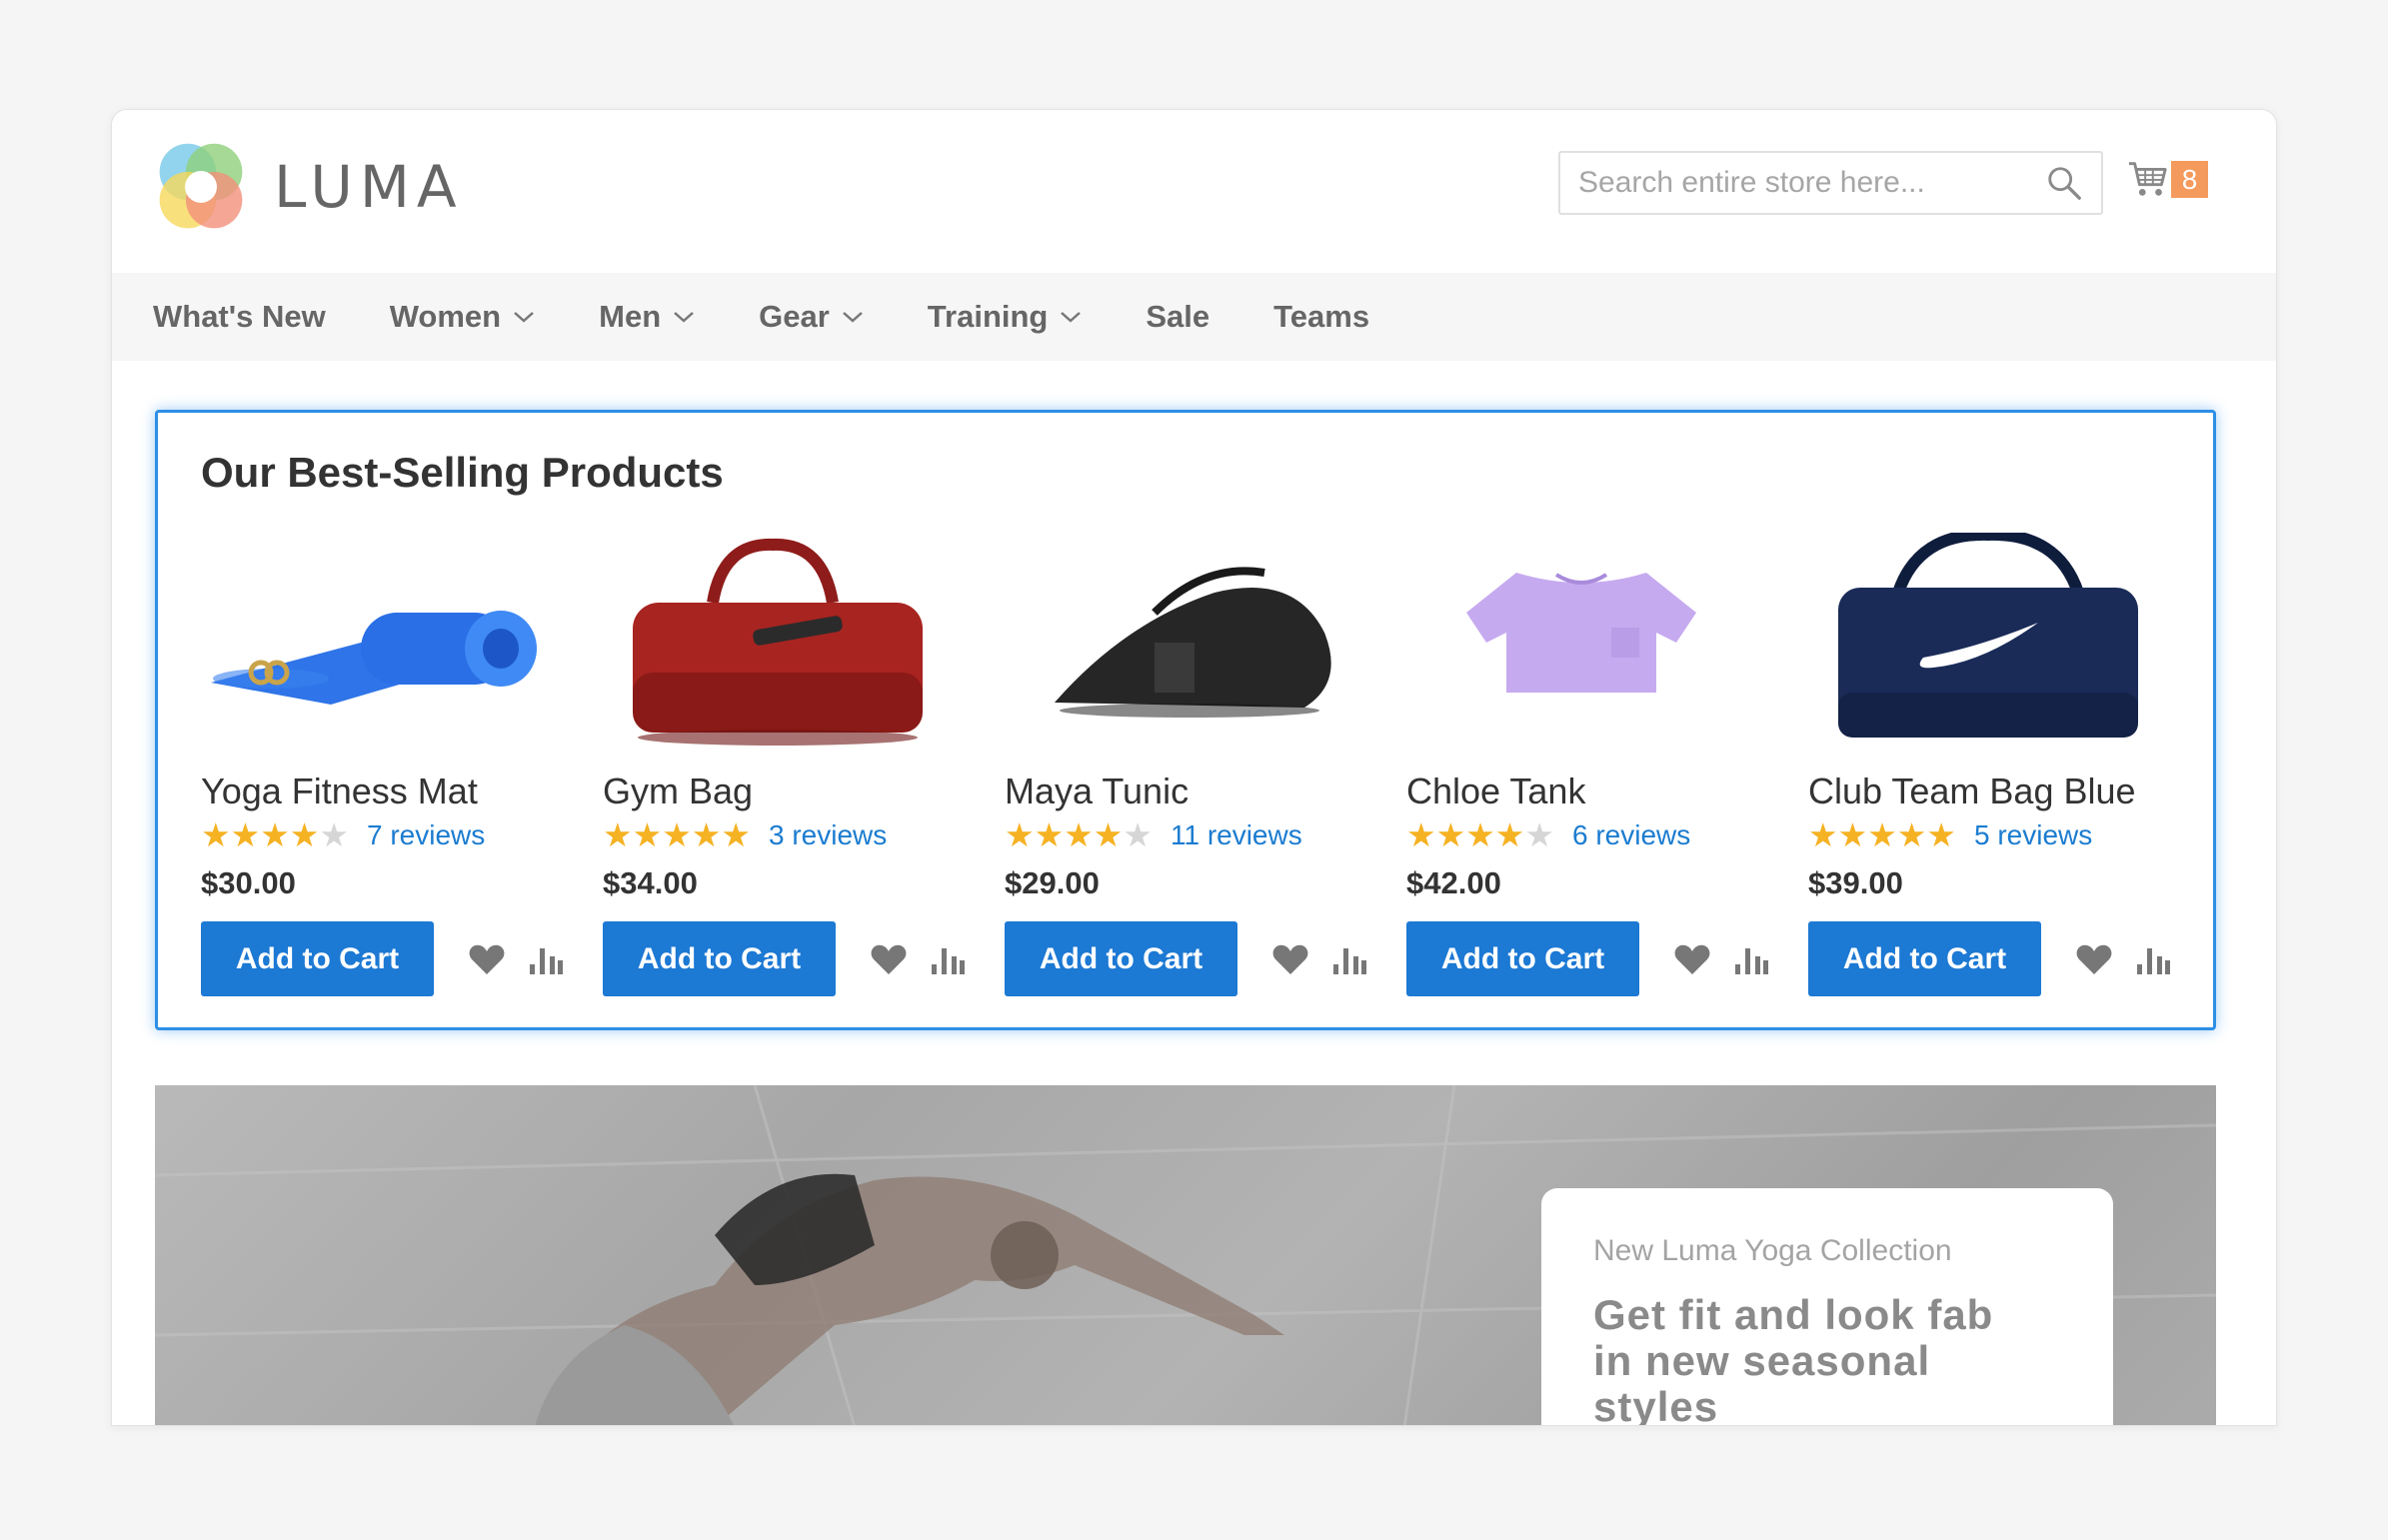  I want to click on product-image-yoga-mat, so click(391, 643).